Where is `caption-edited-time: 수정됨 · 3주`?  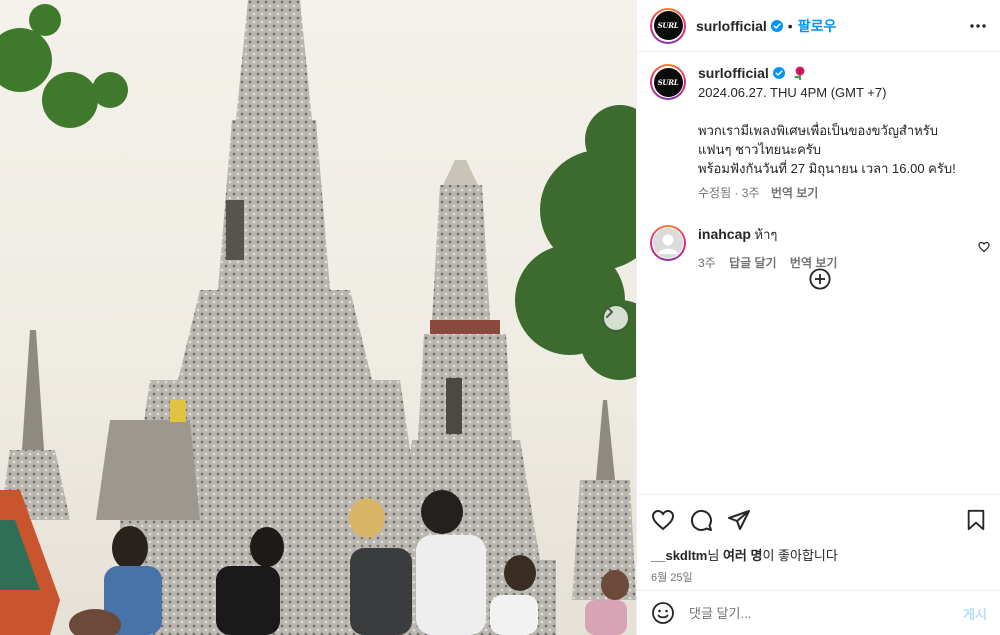 caption-edited-time: 수정됨 · 3주 is located at coordinates (729, 193).